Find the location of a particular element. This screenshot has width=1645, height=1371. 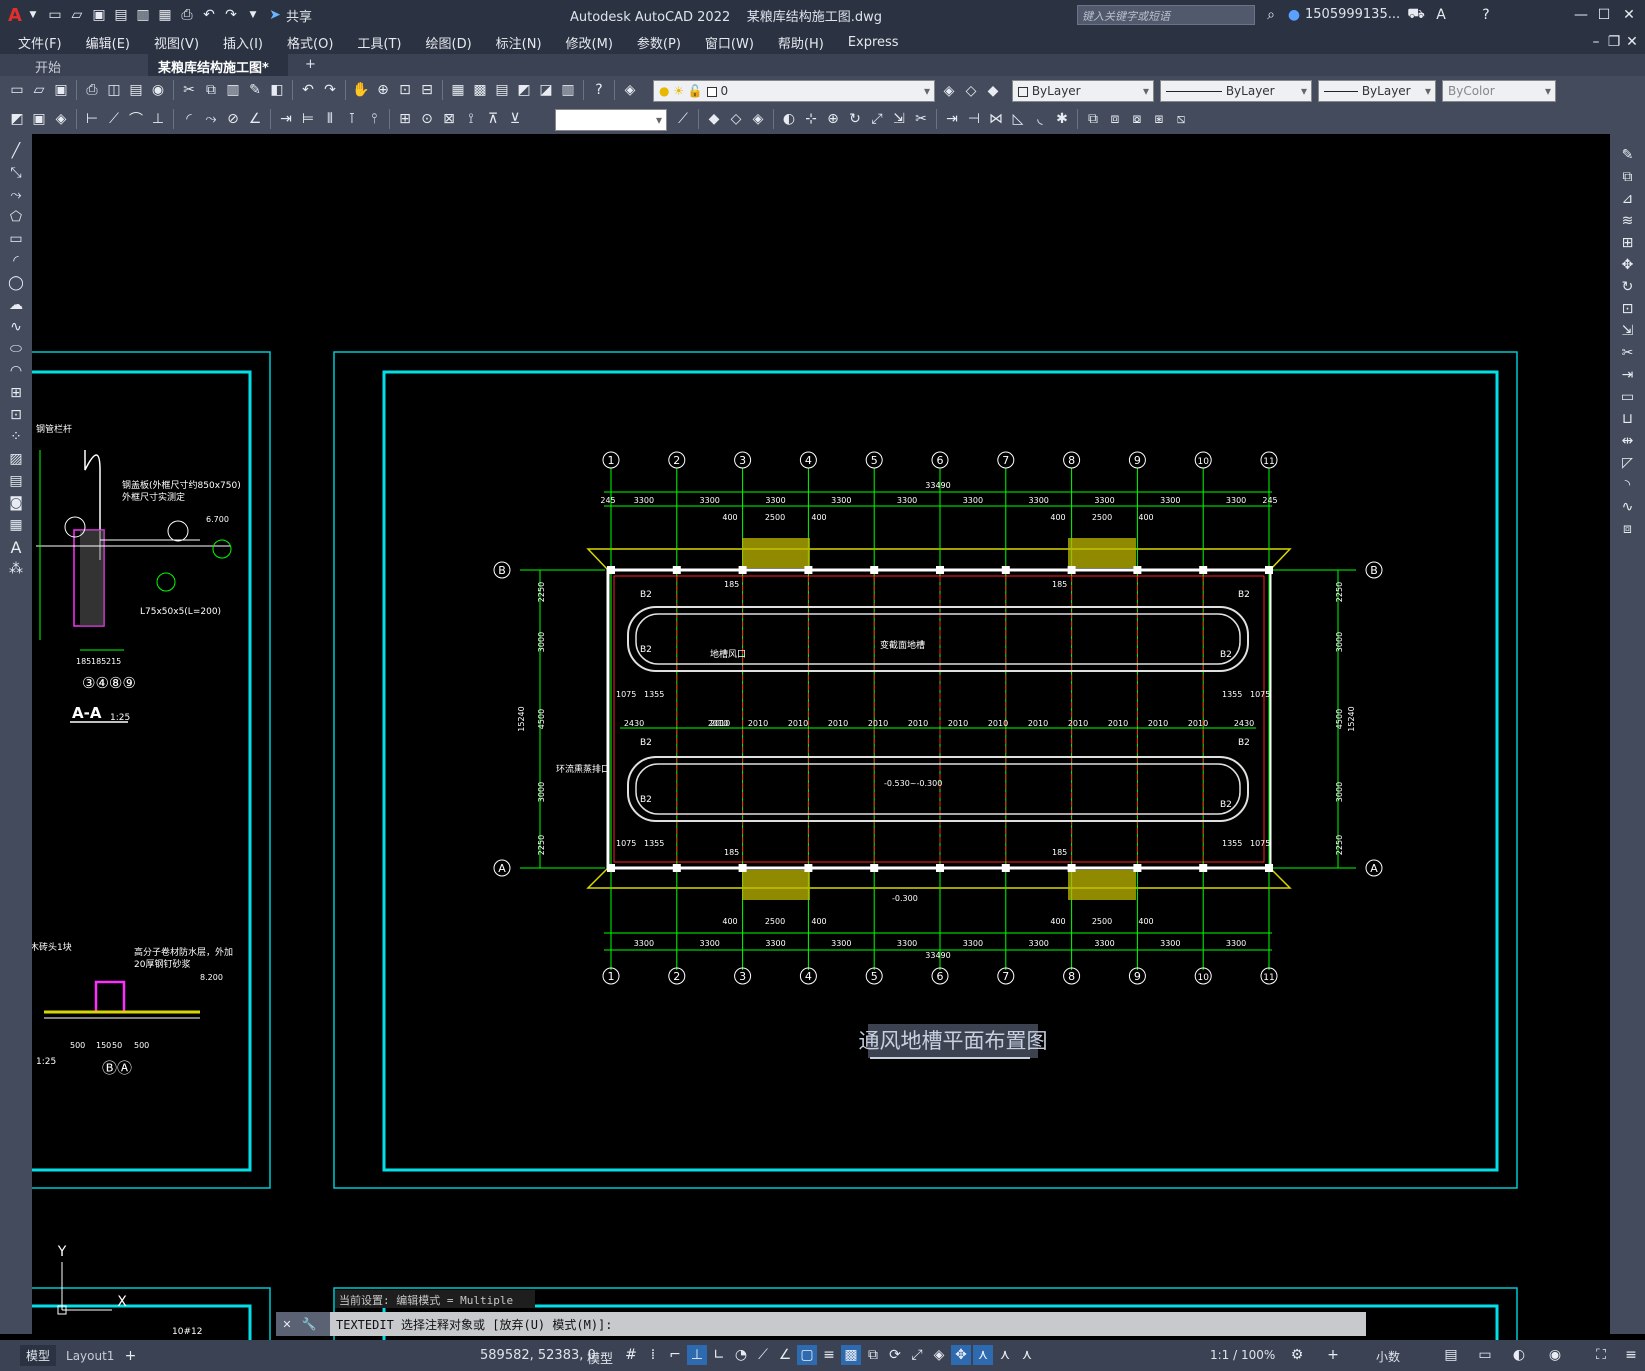

draworder-icon: ⧉ is located at coordinates (1093, 119).